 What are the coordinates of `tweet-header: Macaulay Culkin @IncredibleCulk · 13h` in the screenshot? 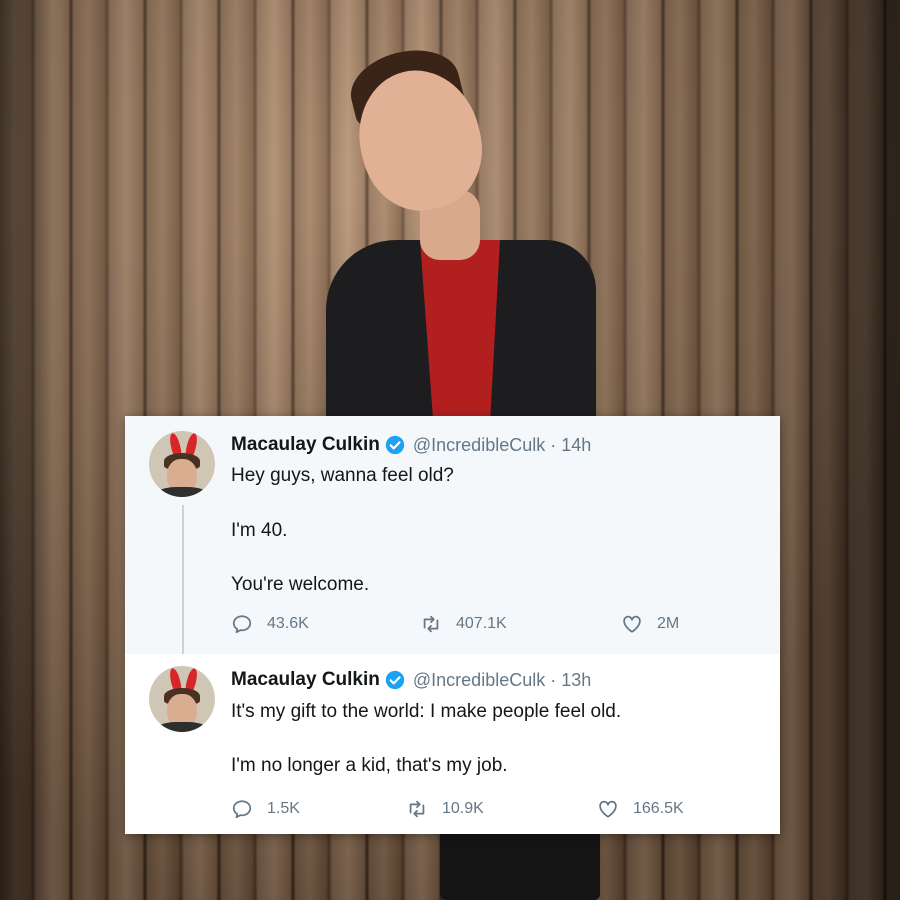 It's located at (411, 680).